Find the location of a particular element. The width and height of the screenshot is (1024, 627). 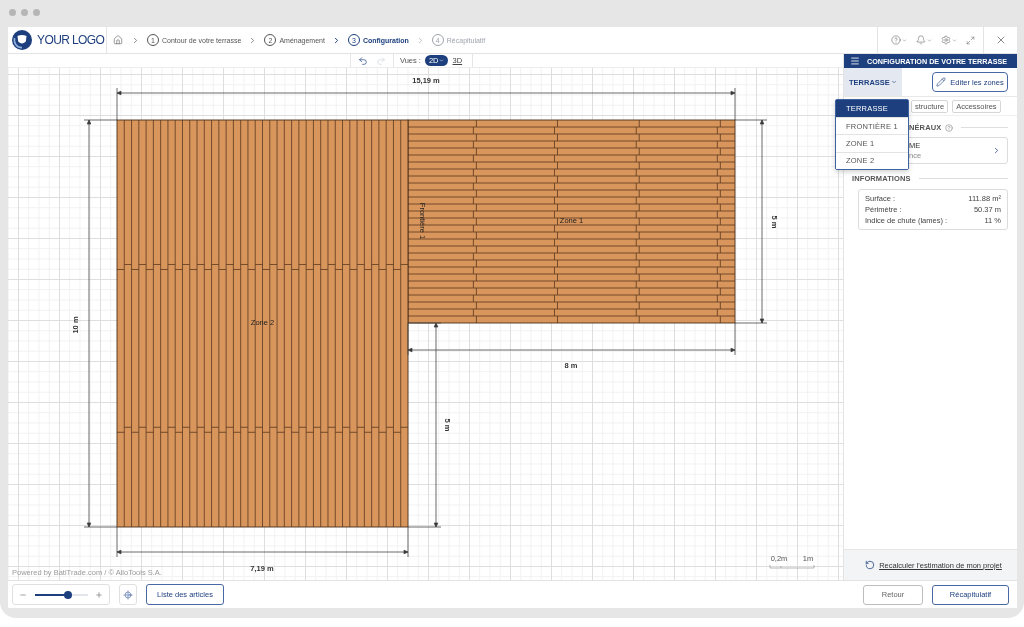

center-view-button is located at coordinates (128, 594).